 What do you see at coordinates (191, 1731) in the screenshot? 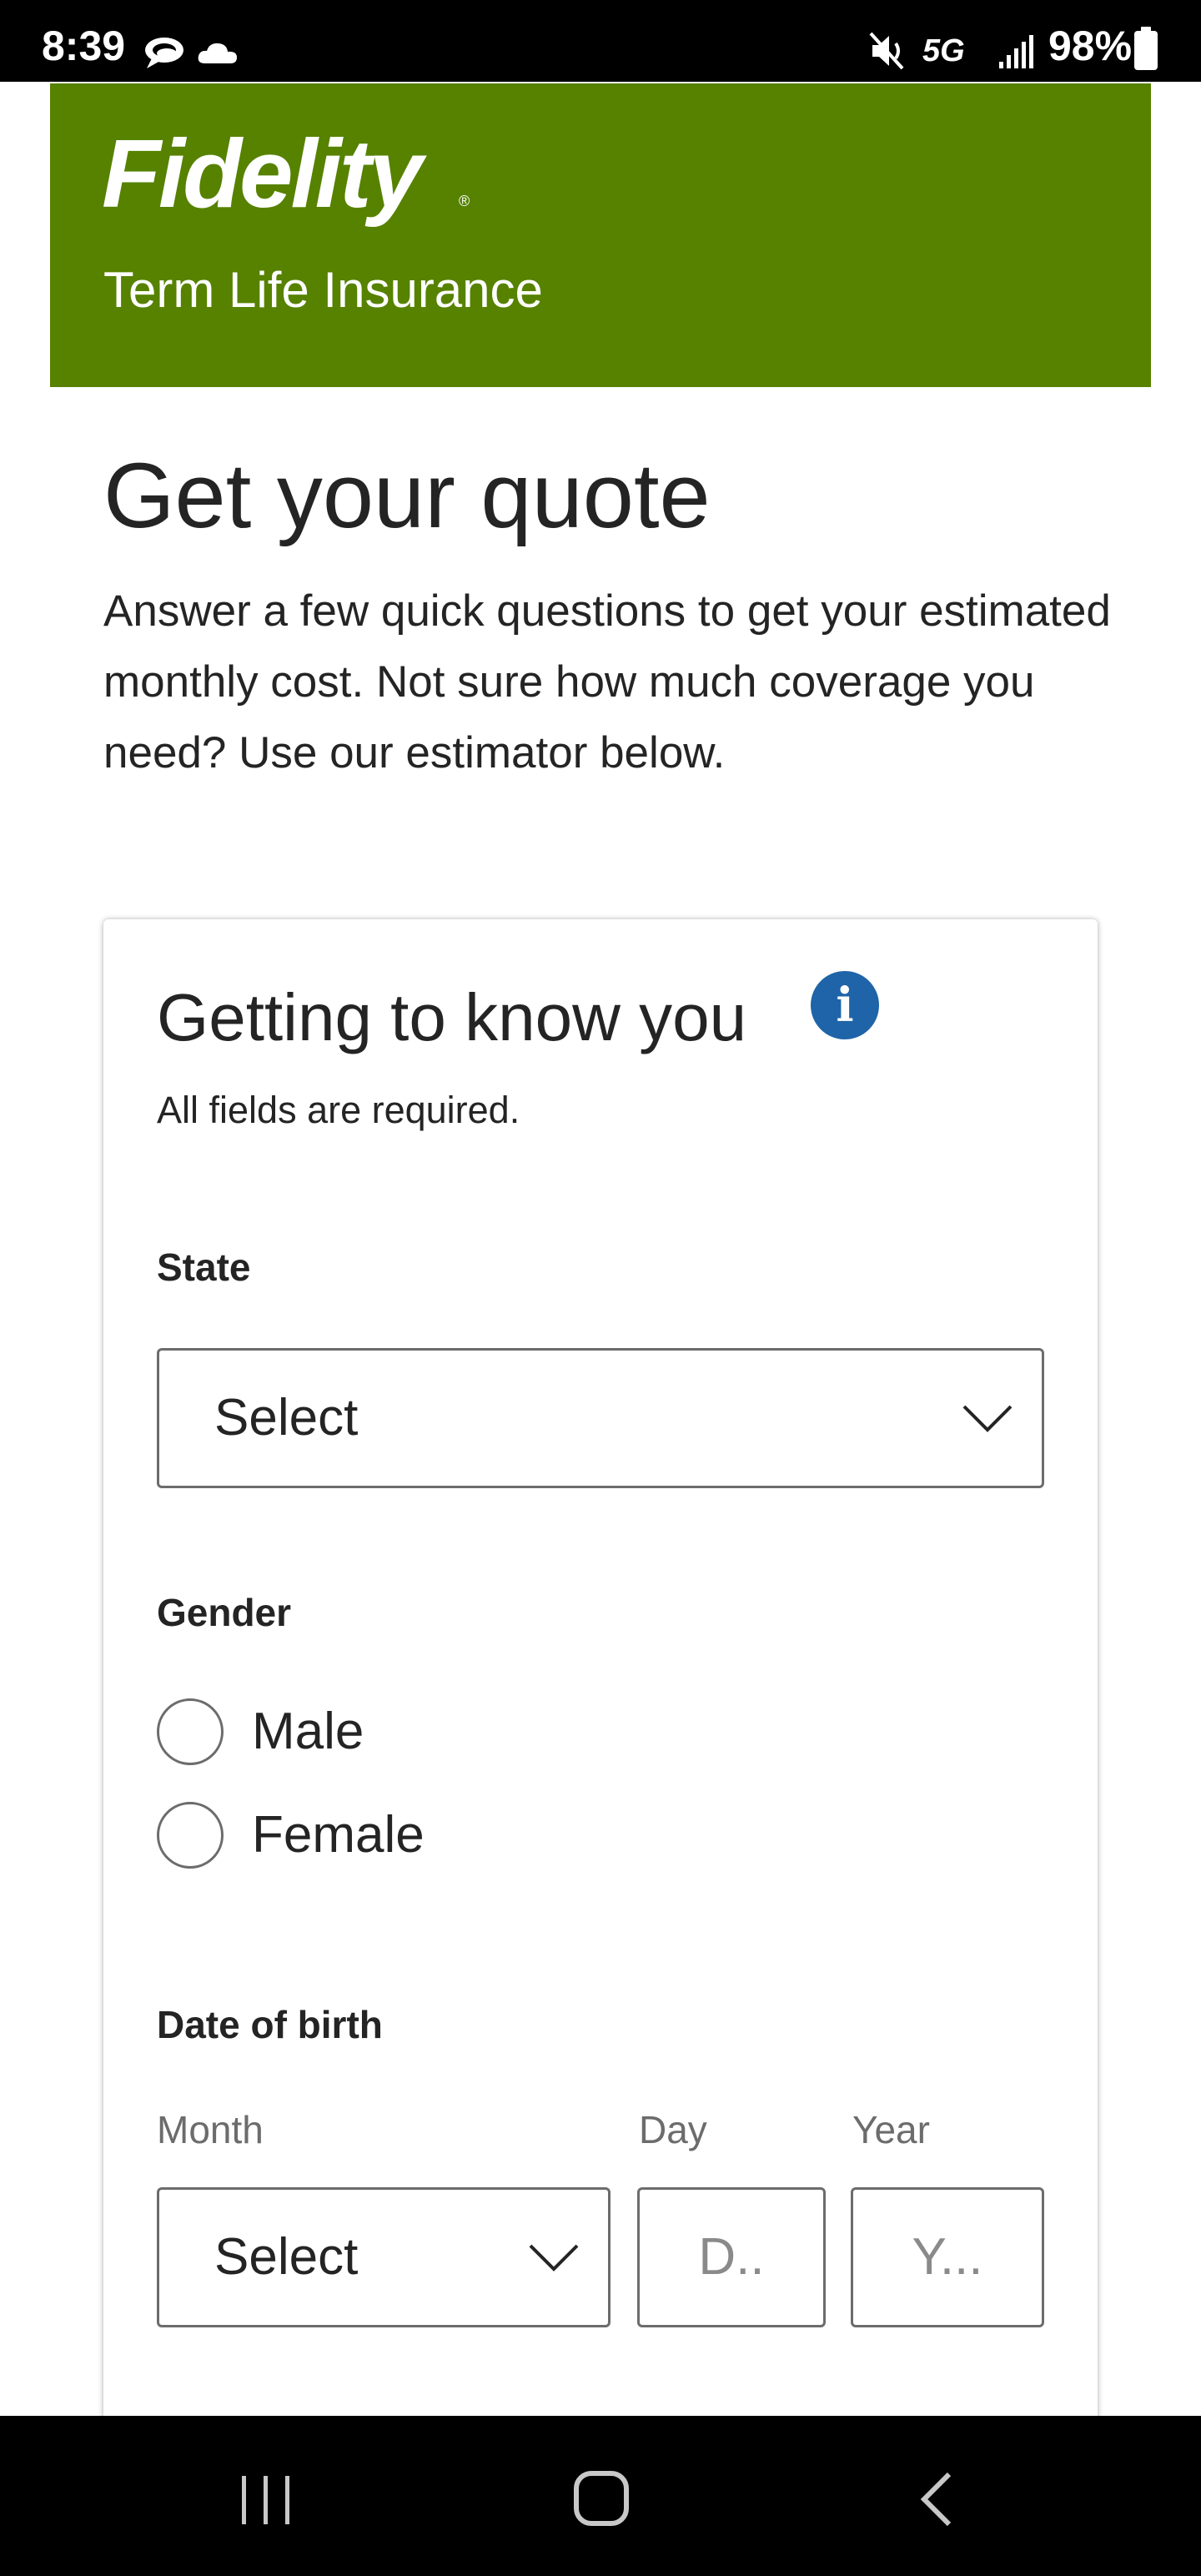
I see `male-radio` at bounding box center [191, 1731].